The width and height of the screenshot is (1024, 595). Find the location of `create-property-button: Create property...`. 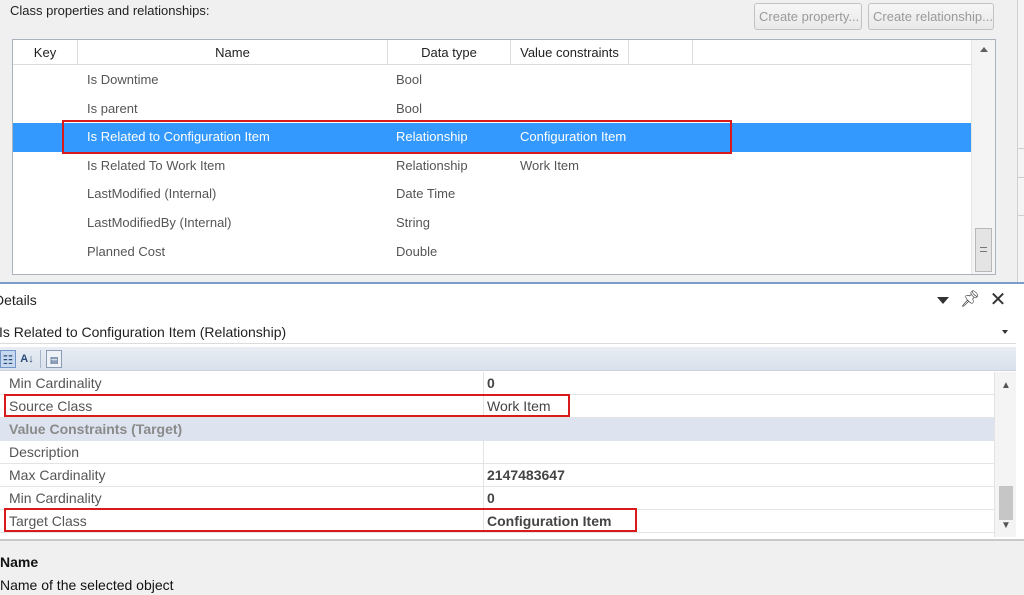

create-property-button: Create property... is located at coordinates (808, 16).